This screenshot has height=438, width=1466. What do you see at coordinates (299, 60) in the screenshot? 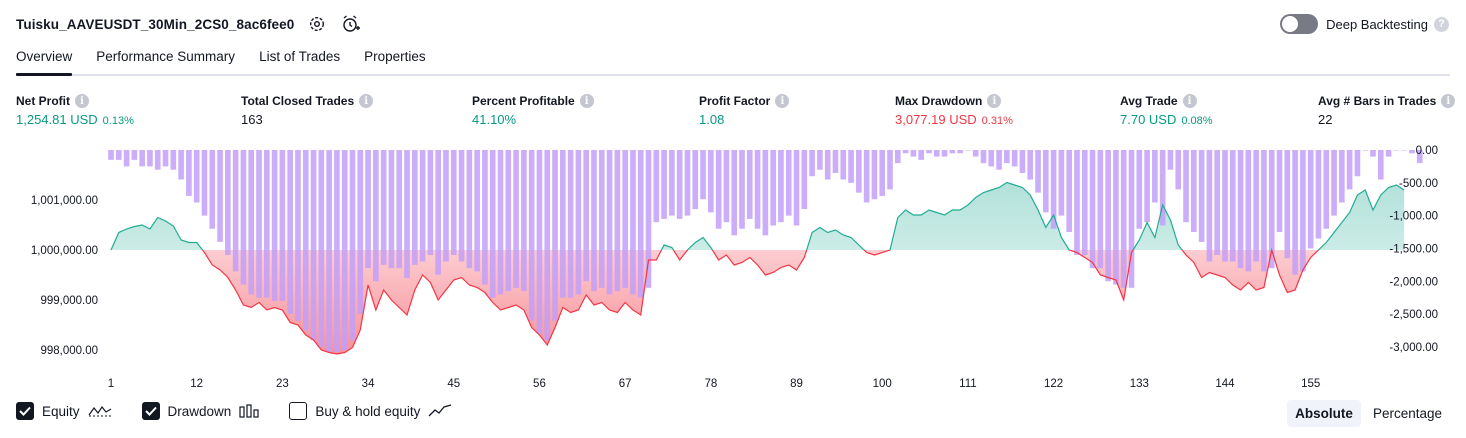
I see `tab-list-of-trades: List of Trades` at bounding box center [299, 60].